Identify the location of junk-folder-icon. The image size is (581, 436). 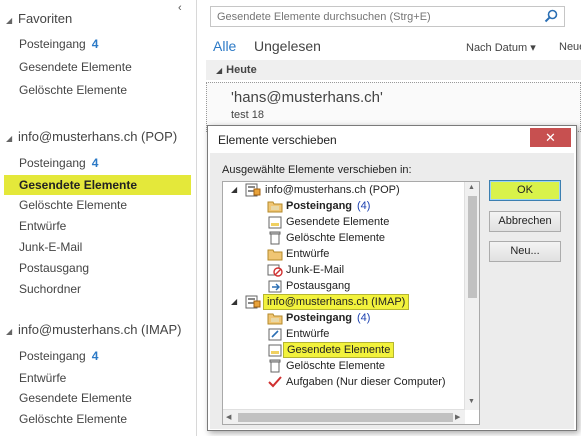
(275, 270).